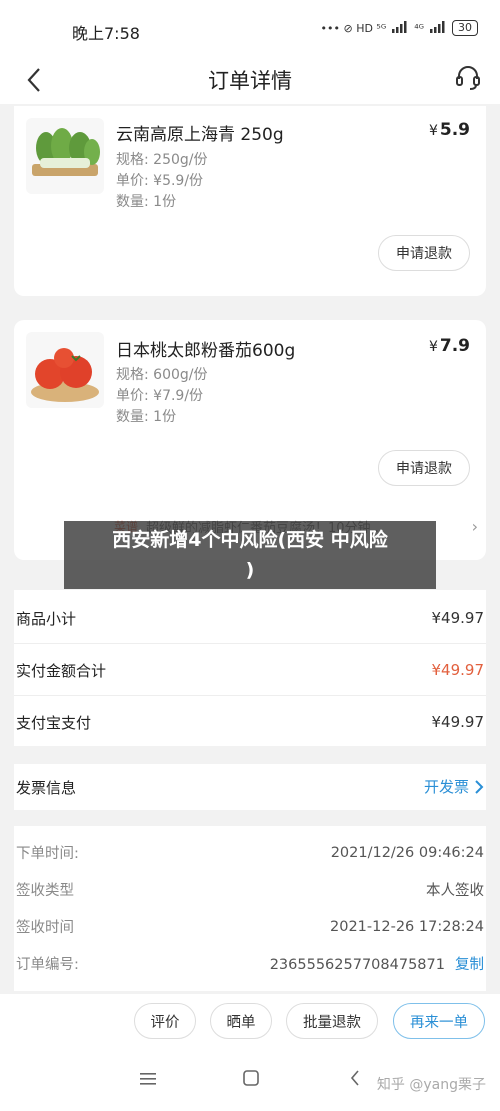 Image resolution: width=500 pixels, height=1111 pixels. I want to click on paid-total-value: ¥49.97, so click(458, 670).